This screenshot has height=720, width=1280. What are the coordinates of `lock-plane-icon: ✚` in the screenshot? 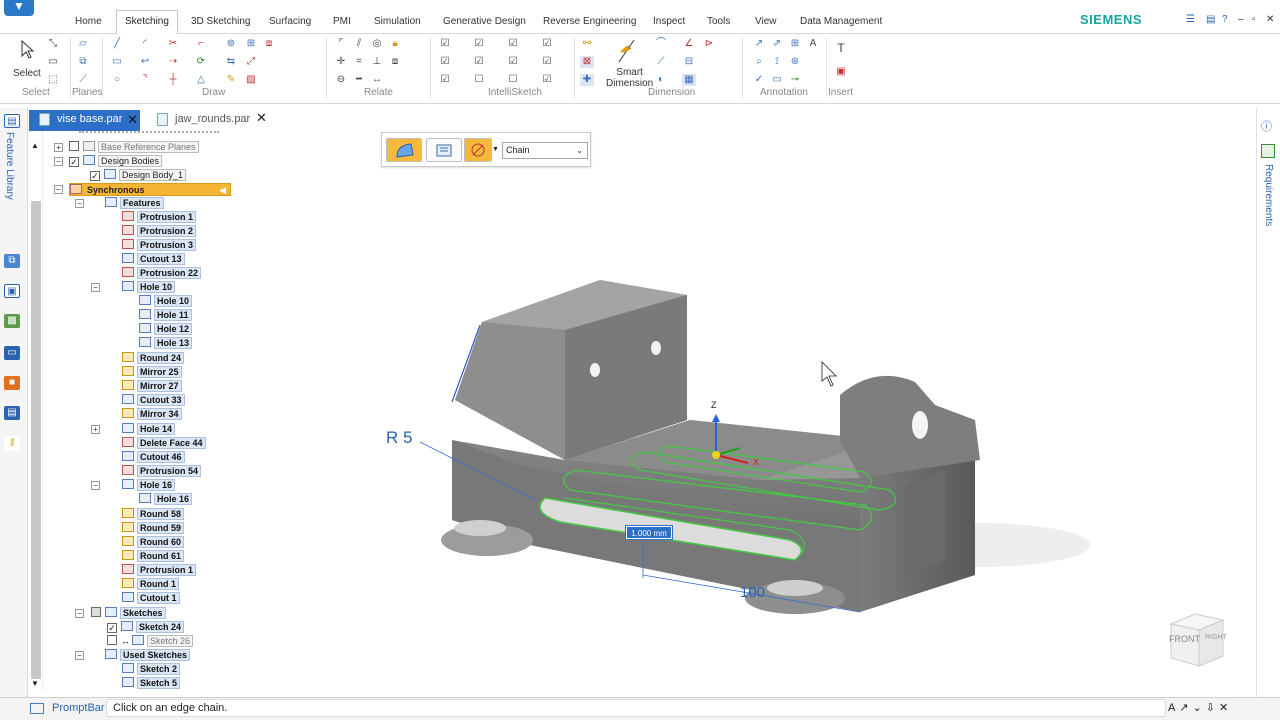 It's located at (587, 80).